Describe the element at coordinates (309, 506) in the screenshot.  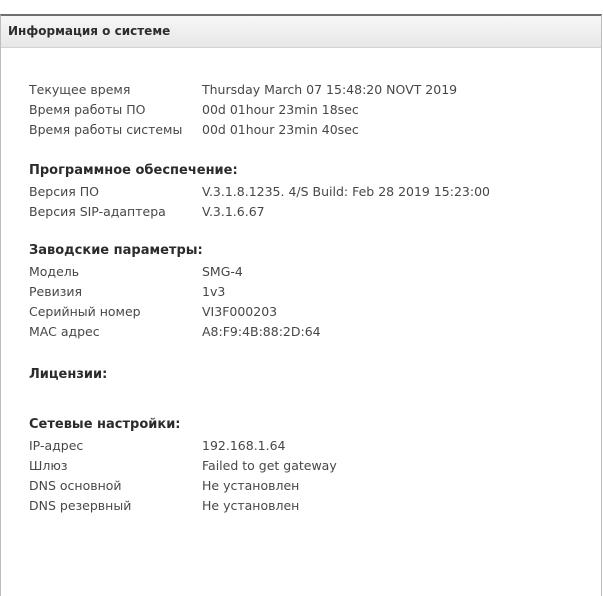
I see `info-row-dns-secondary: DNS резервный Не установлен` at that location.